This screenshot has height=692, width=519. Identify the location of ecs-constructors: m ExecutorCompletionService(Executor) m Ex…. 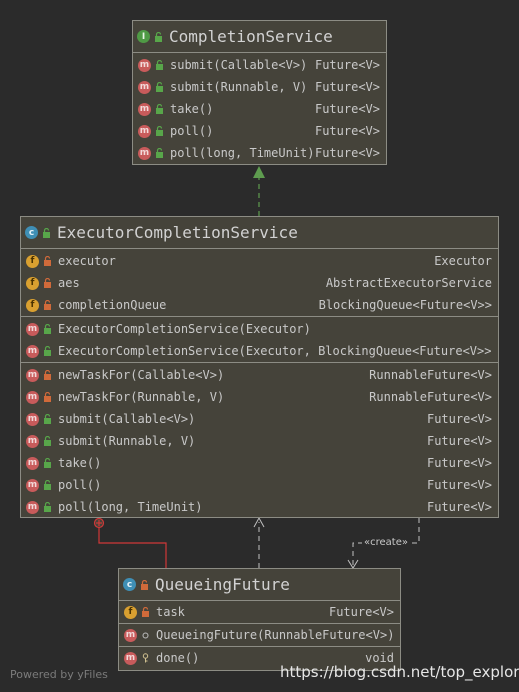
(259, 340).